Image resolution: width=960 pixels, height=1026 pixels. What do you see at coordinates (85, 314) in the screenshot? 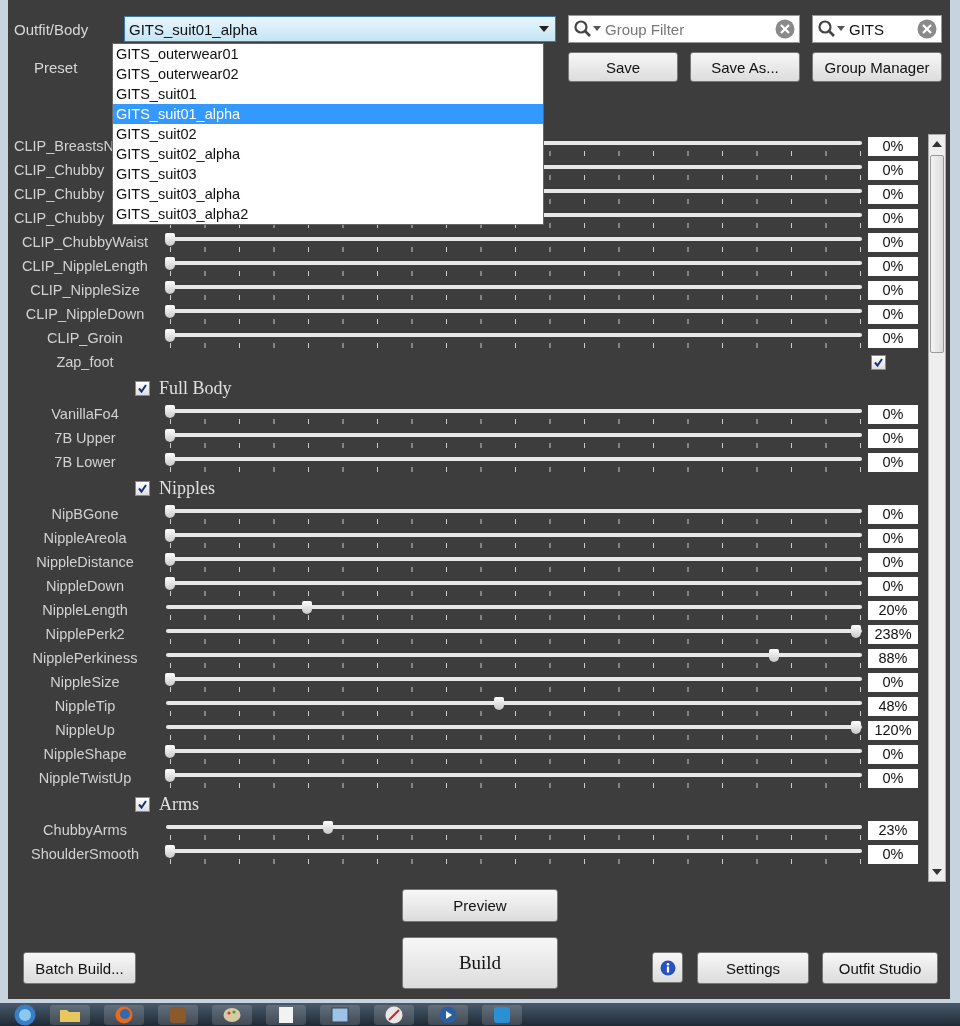
I see `slider-label: CLIP_NippleDown` at bounding box center [85, 314].